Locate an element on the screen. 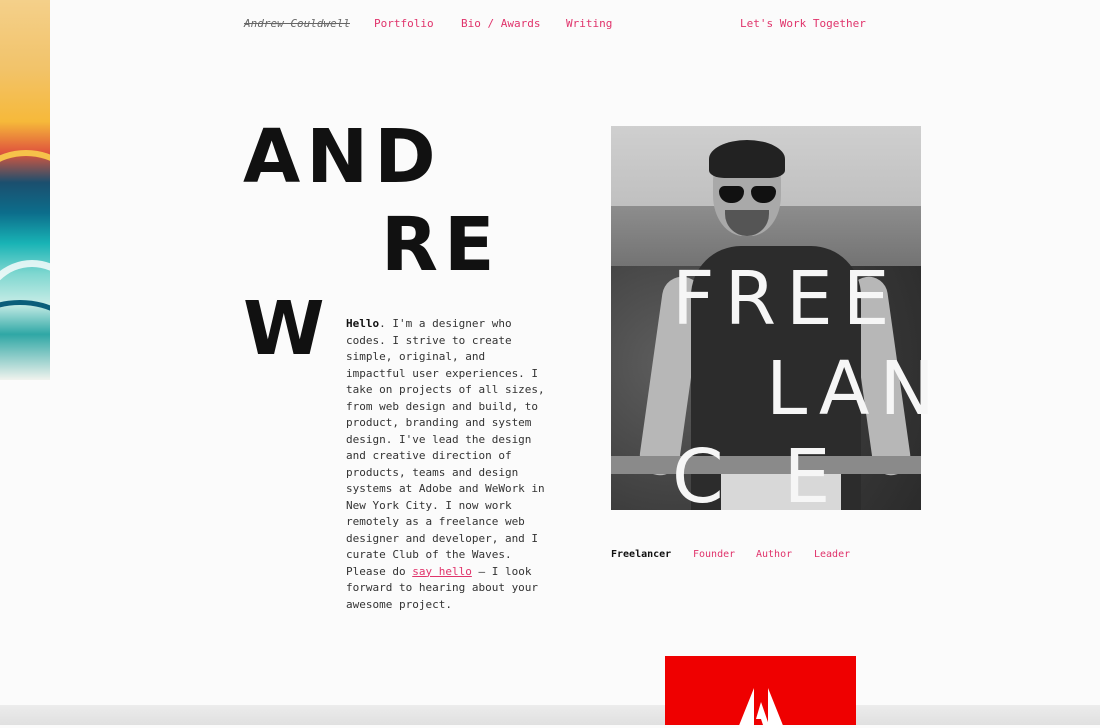  role-freelancer: Freelancer is located at coordinates (641, 554).